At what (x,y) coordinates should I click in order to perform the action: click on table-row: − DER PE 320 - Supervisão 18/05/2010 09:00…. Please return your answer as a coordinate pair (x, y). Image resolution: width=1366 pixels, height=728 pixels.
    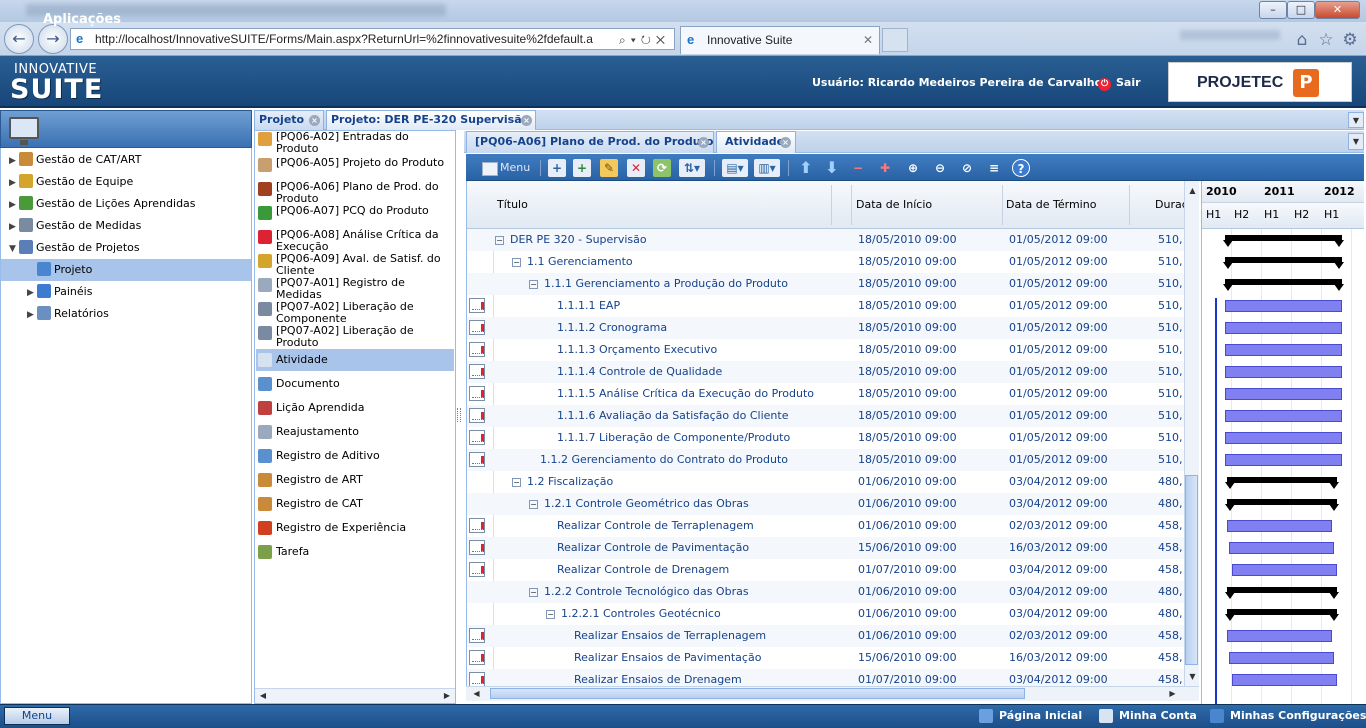
    Looking at the image, I should click on (825, 240).